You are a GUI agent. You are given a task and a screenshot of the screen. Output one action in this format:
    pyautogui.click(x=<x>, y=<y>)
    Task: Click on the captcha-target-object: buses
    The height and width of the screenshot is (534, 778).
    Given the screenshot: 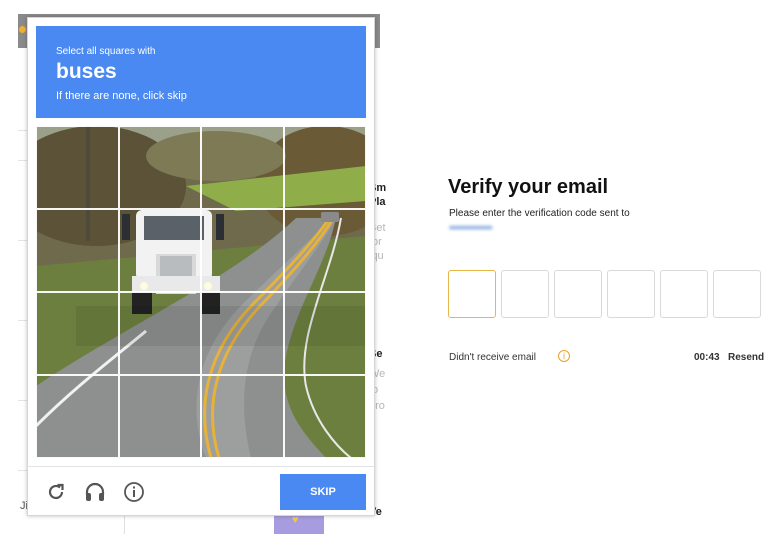 What is the action you would take?
    pyautogui.click(x=86, y=71)
    